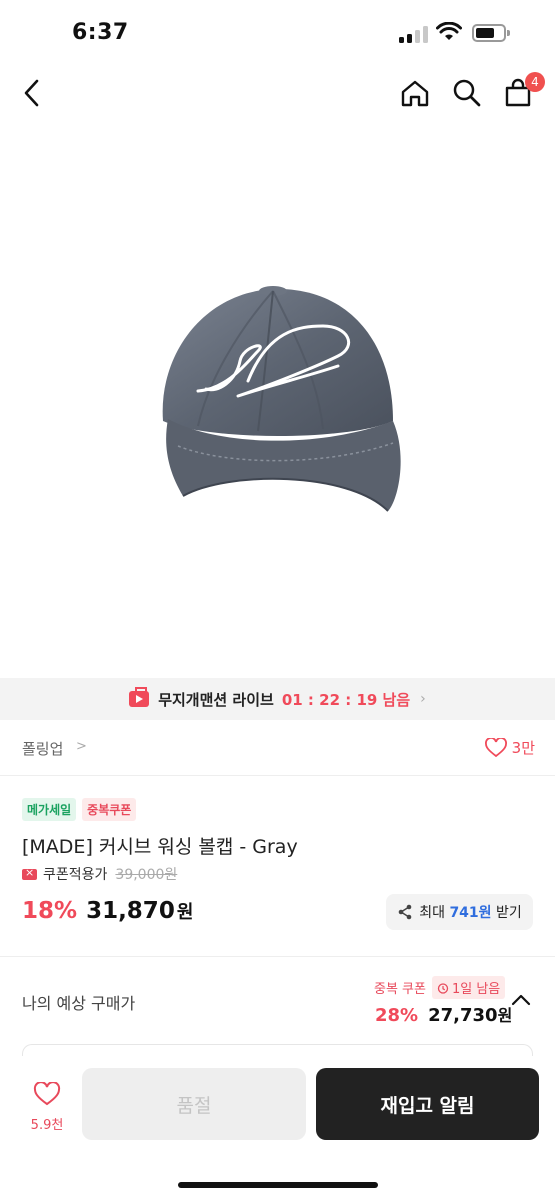 This screenshot has height=1200, width=555. I want to click on restock-alert-button: 재입고 알림, so click(427, 1104).